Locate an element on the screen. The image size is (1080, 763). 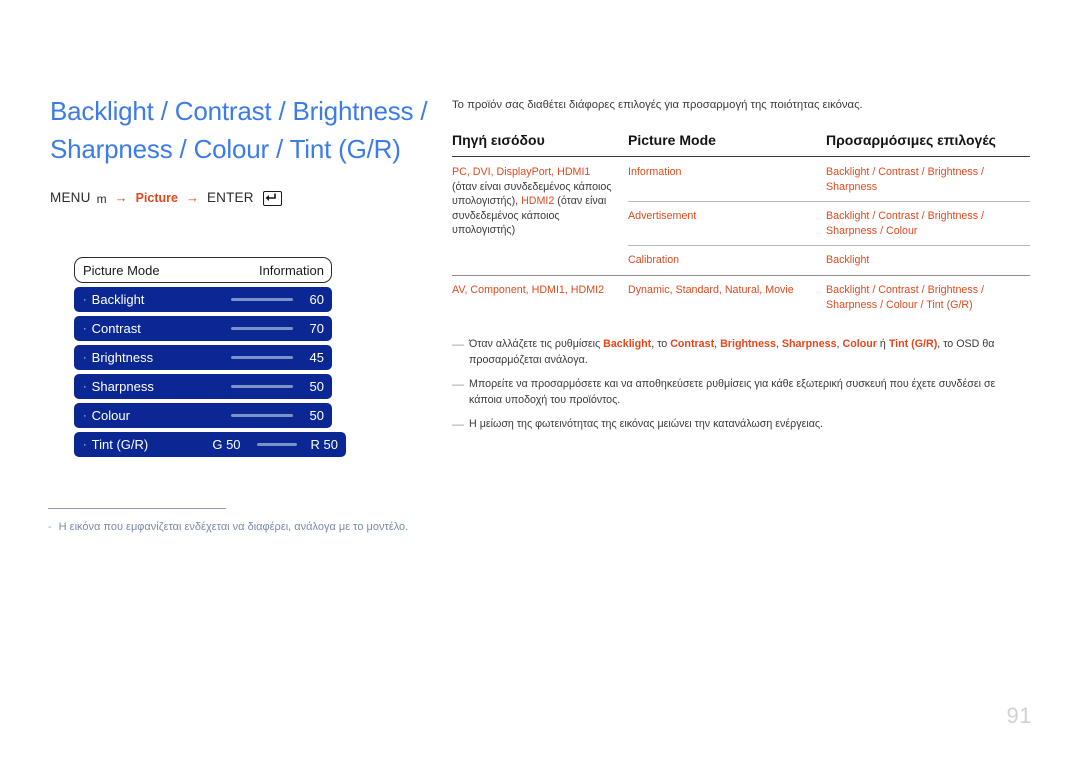
footnote-divider is located at coordinates (137, 508).